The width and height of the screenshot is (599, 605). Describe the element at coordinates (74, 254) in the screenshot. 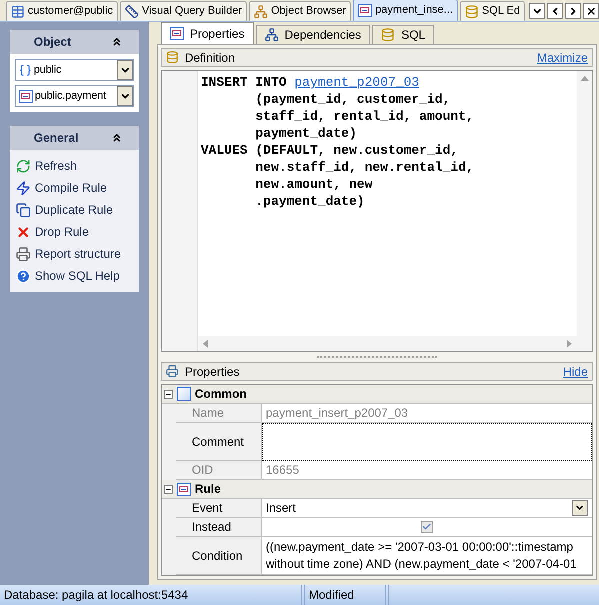

I see `action-link: Report structure` at that location.